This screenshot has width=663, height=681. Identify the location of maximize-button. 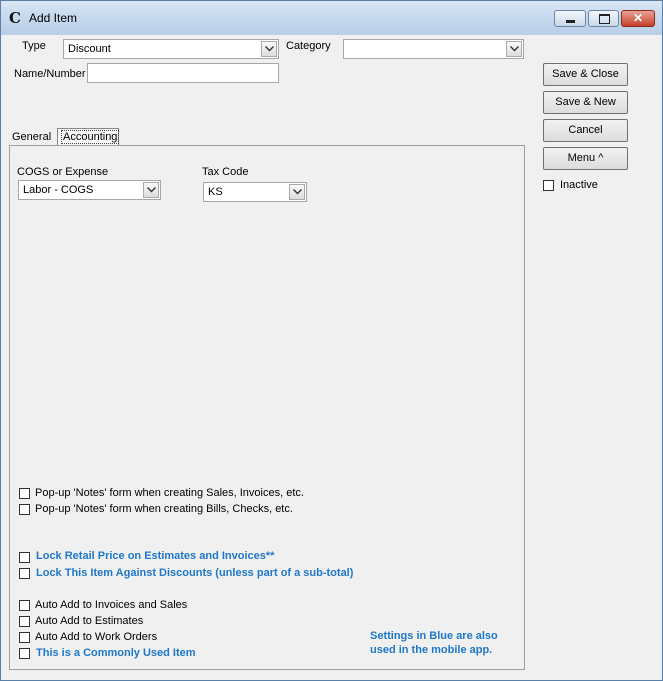
(603, 18).